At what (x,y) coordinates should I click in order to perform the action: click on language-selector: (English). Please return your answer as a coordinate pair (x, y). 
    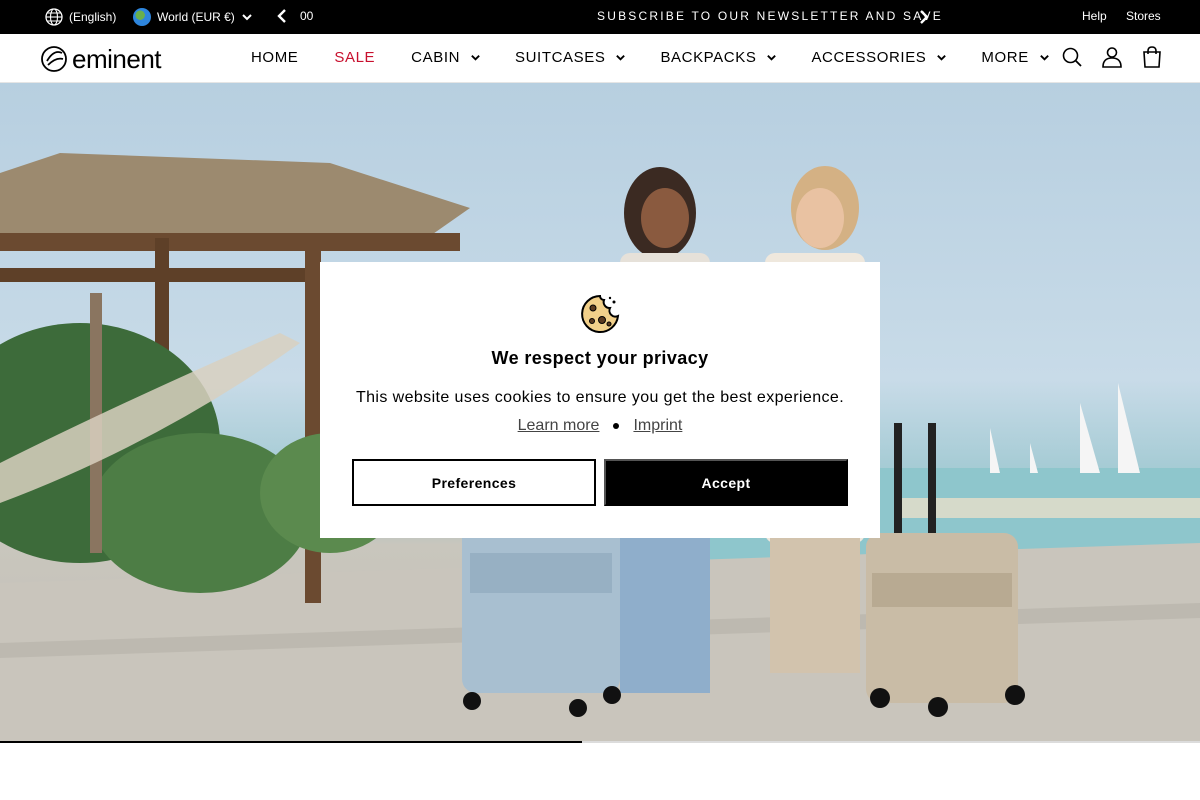
    Looking at the image, I should click on (80, 17).